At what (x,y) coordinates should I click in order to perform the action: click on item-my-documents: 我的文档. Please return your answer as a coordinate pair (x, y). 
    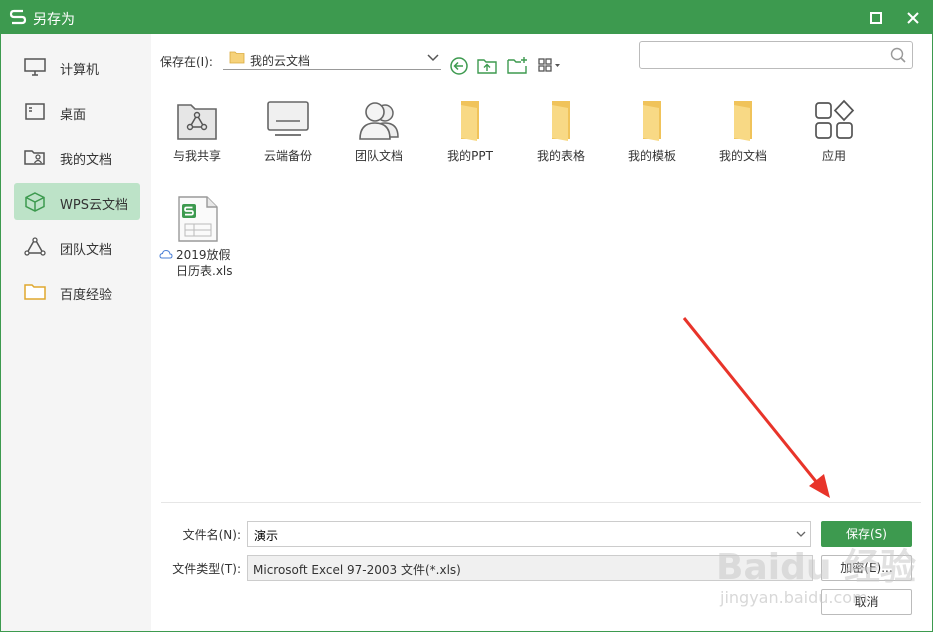
    Looking at the image, I should click on (743, 134).